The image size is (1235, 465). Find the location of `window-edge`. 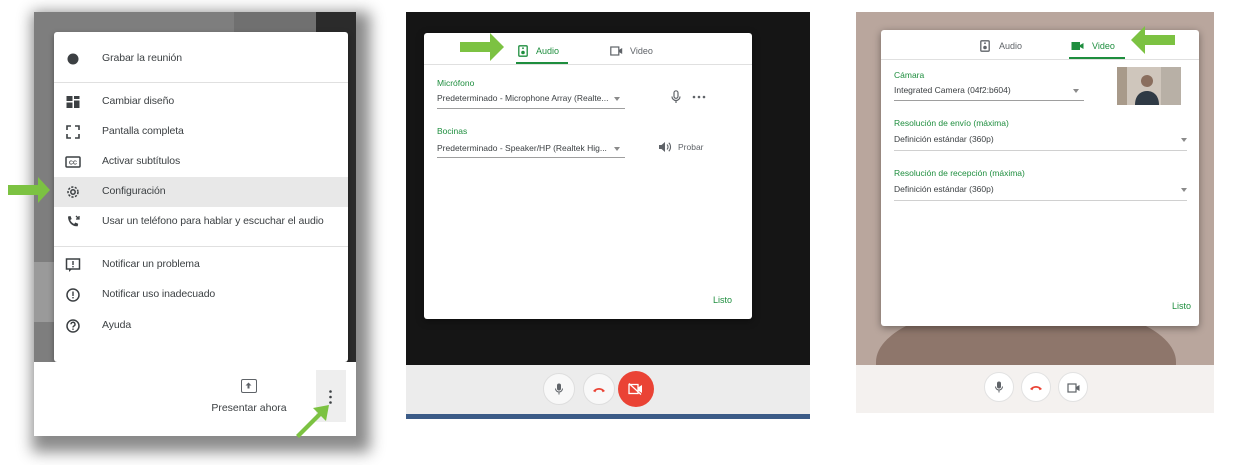

window-edge is located at coordinates (608, 416).